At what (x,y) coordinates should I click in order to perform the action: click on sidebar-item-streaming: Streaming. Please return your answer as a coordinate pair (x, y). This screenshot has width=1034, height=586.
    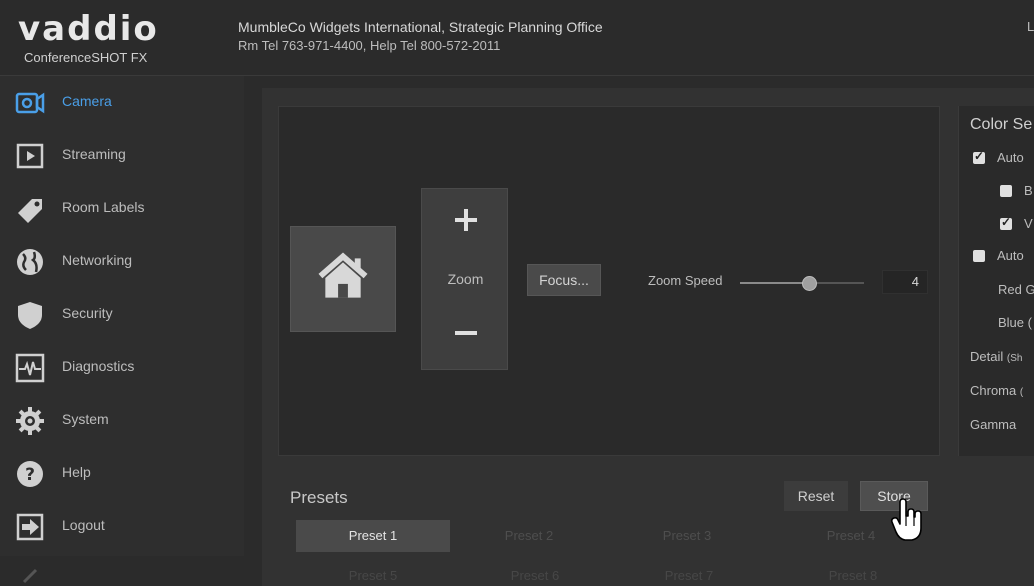
    Looking at the image, I should click on (122, 155).